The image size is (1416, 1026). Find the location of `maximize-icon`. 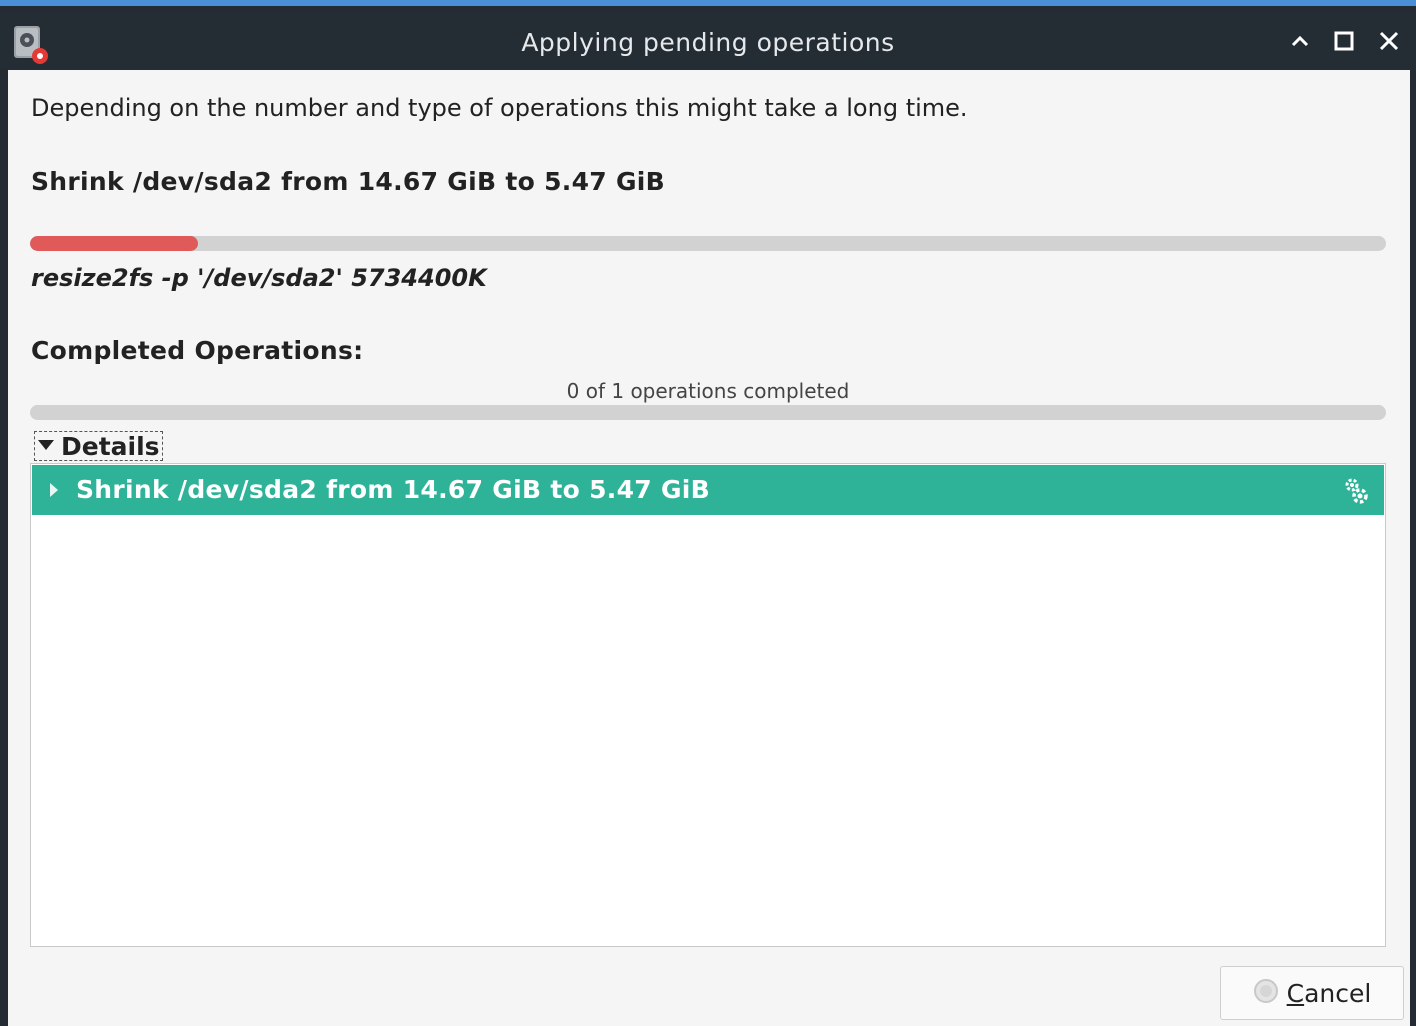

maximize-icon is located at coordinates (1344, 43).